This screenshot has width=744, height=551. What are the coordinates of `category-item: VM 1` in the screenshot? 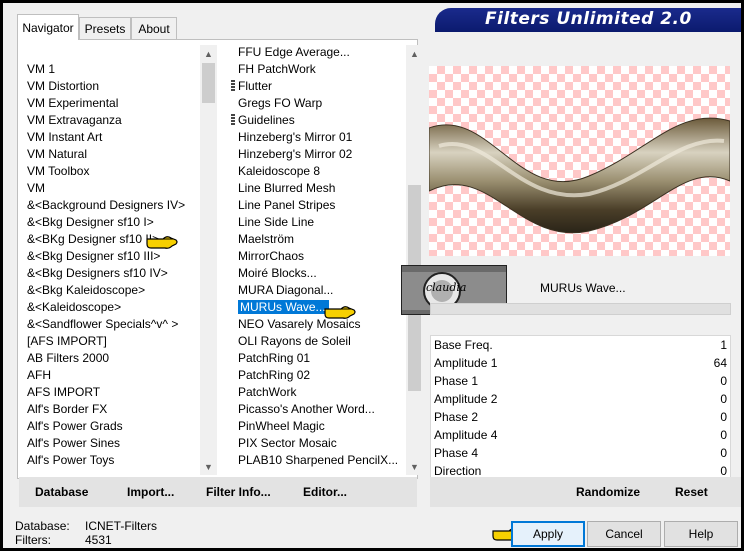 It's located at (112, 69).